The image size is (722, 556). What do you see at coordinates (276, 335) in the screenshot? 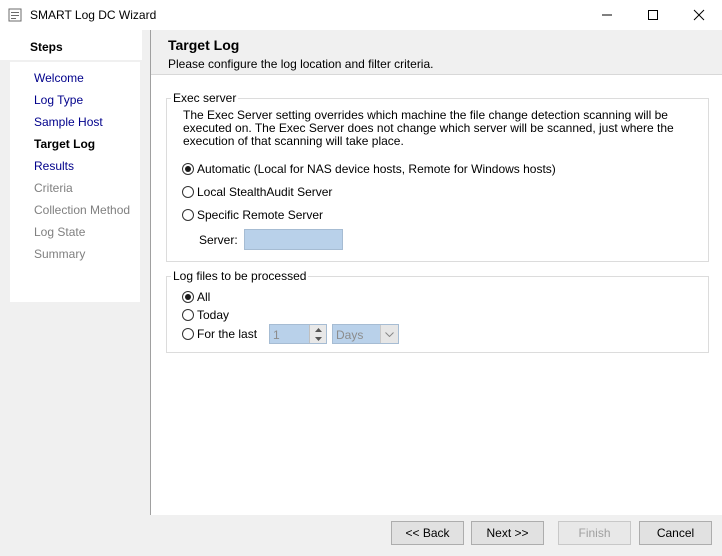
I see `days-count-value: 1` at bounding box center [276, 335].